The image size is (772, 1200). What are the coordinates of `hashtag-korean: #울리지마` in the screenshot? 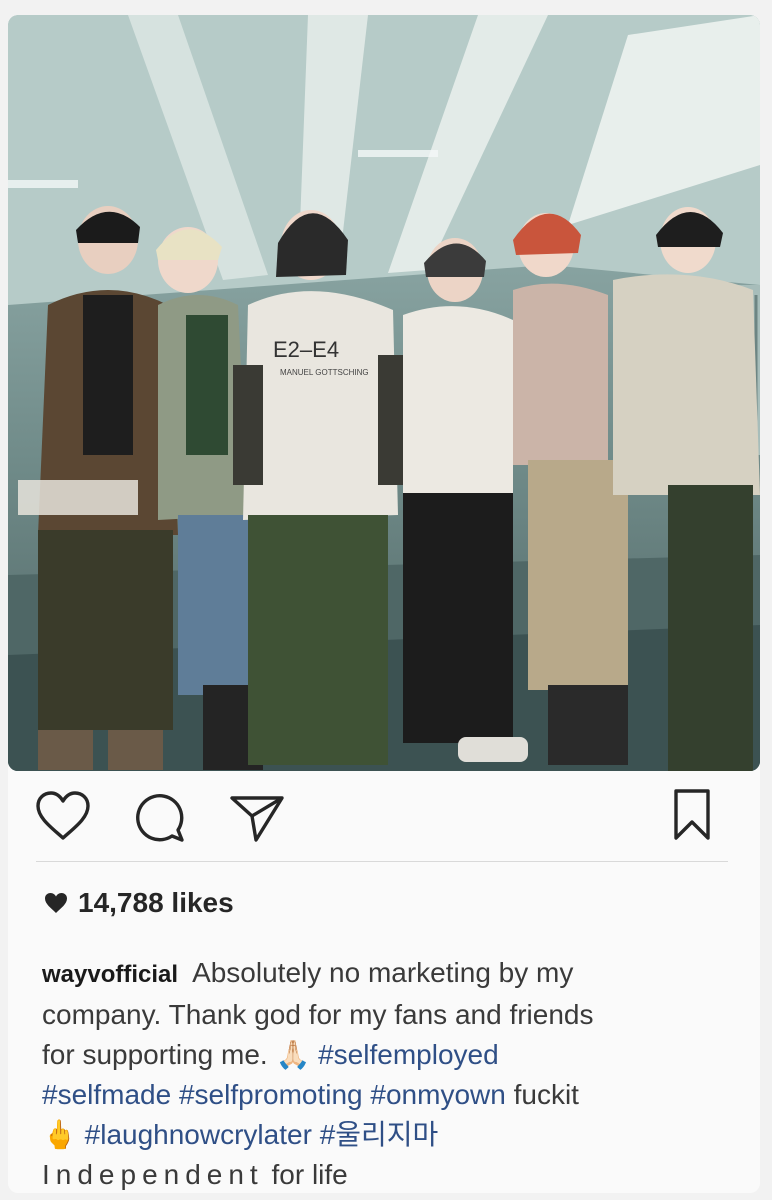 It's located at (379, 1134).